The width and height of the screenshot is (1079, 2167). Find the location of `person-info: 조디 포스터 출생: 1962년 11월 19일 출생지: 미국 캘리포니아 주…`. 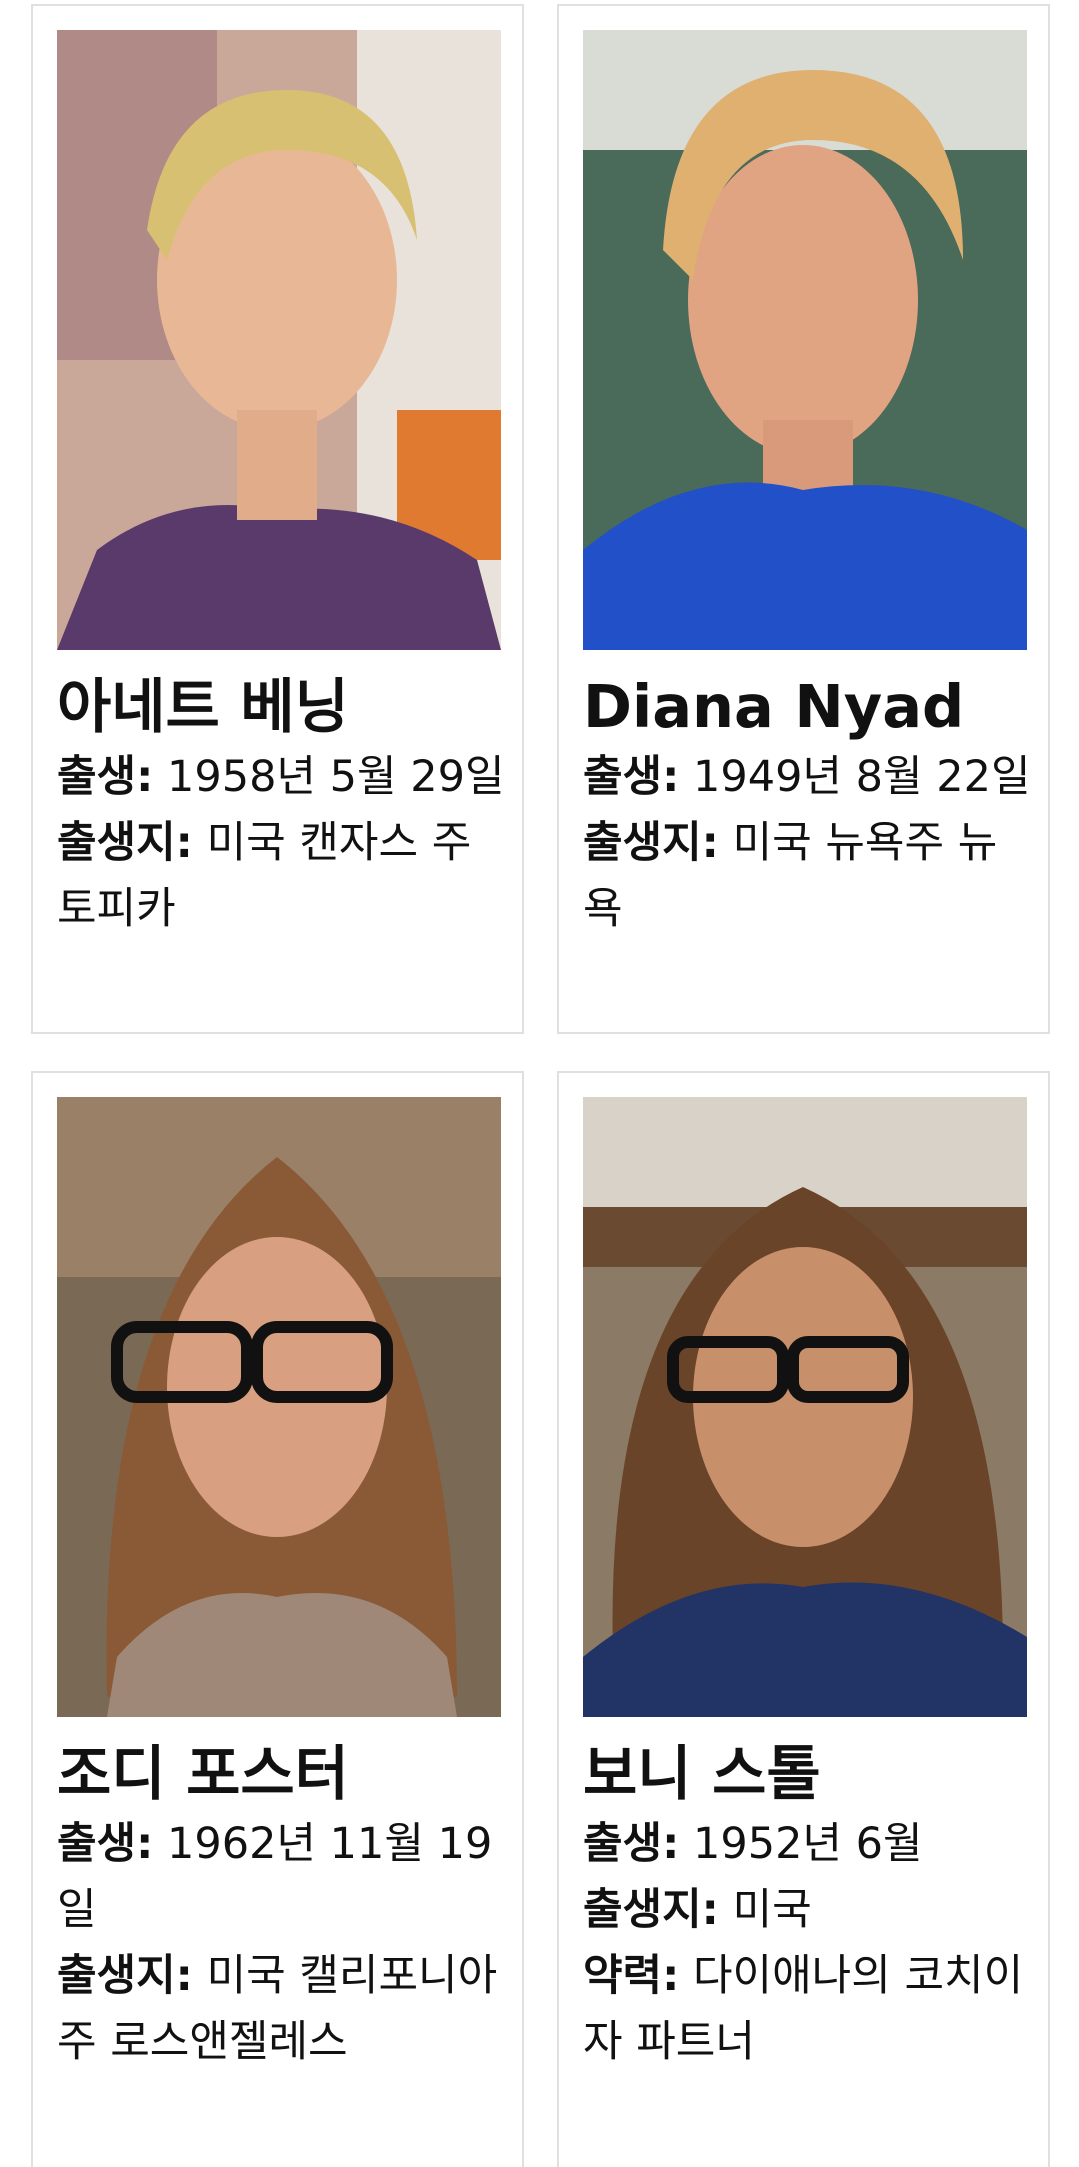

person-info: 조디 포스터 출생: 1962년 11월 19일 출생지: 미국 캘리포니아 주… is located at coordinates (282, 1907).